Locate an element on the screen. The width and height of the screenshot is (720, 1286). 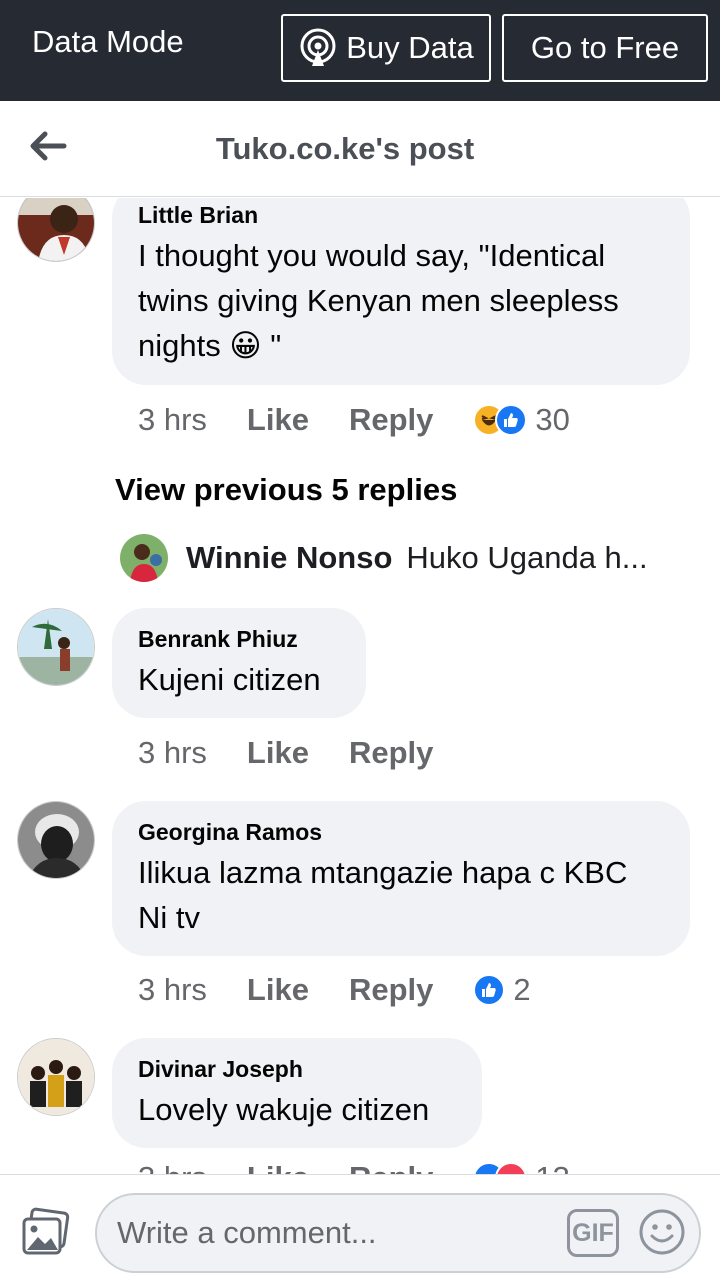
reaction-count: 2 is located at coordinates (522, 989).